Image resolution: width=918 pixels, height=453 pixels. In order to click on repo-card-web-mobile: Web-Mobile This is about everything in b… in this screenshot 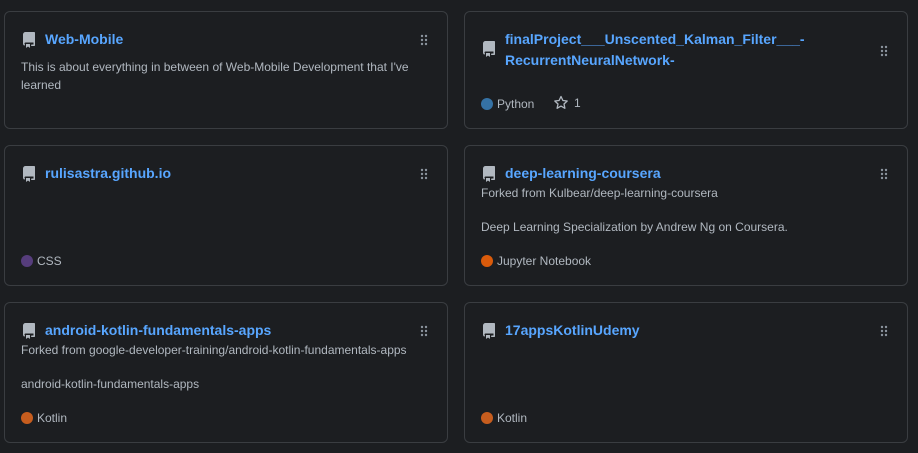, I will do `click(226, 70)`.